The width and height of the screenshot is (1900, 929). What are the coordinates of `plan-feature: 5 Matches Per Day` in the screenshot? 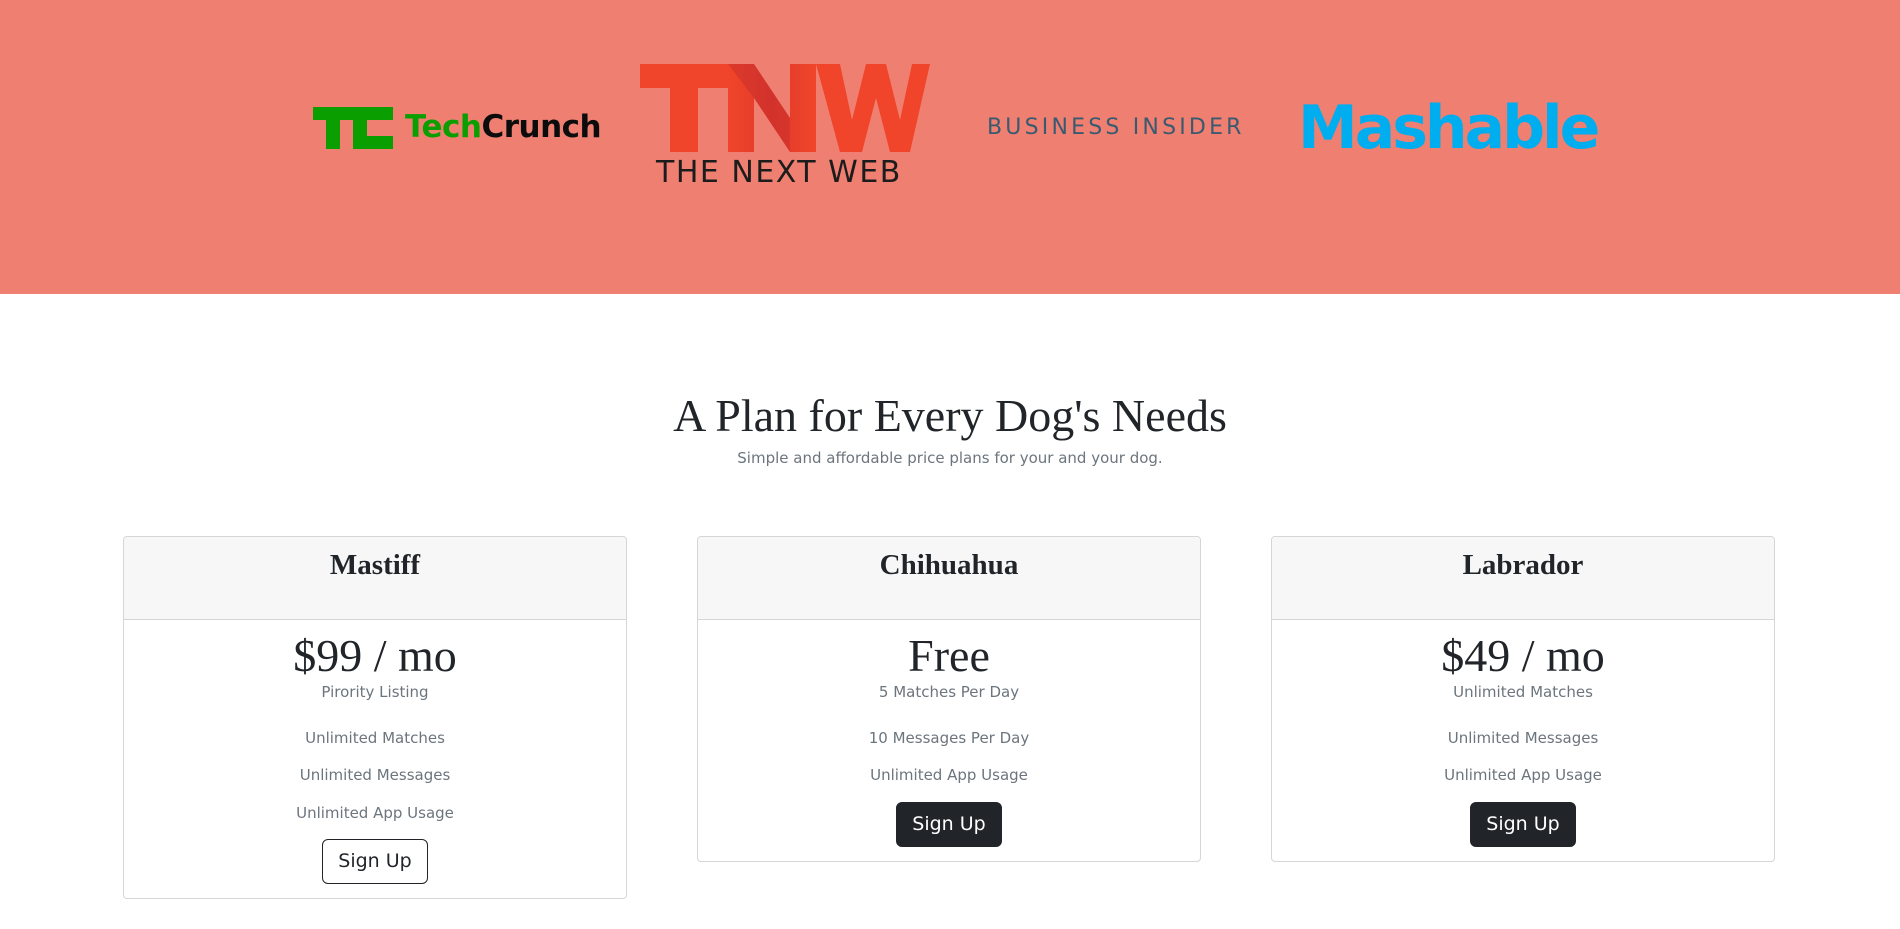 It's located at (949, 692).